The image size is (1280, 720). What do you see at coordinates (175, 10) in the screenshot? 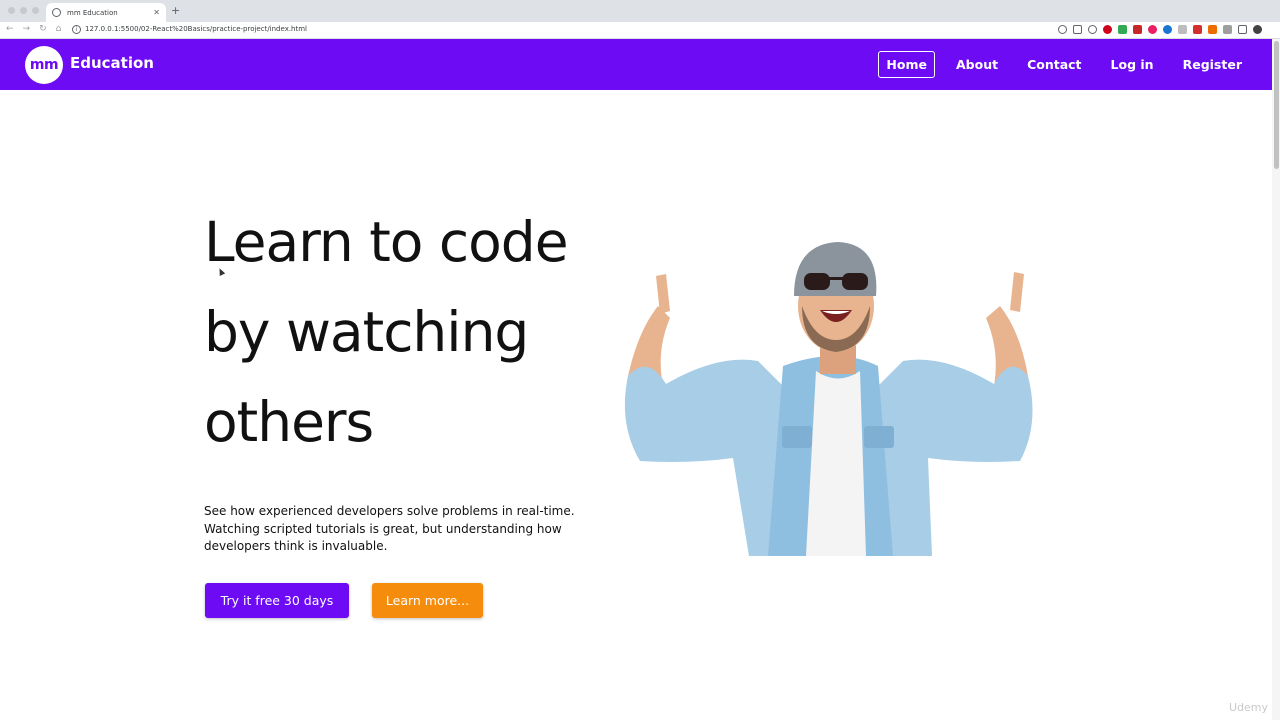
I see `new-tab-button: +` at bounding box center [175, 10].